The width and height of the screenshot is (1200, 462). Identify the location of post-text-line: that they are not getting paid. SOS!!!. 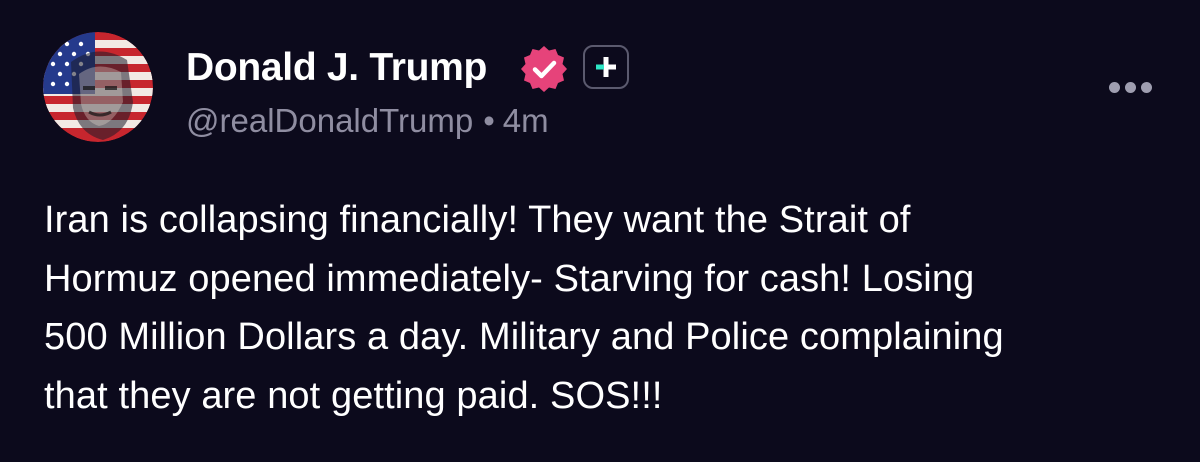
(353, 395).